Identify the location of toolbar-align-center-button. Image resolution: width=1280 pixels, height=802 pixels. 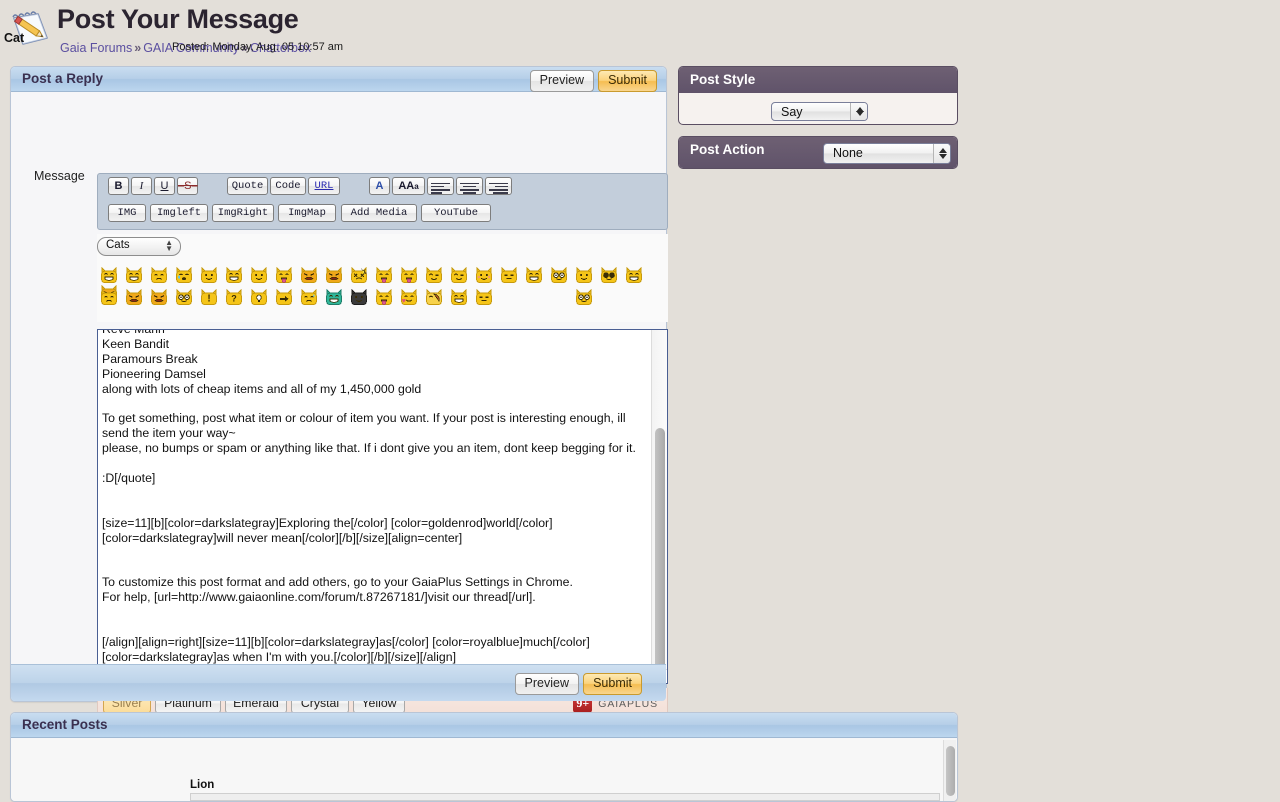
(469, 186).